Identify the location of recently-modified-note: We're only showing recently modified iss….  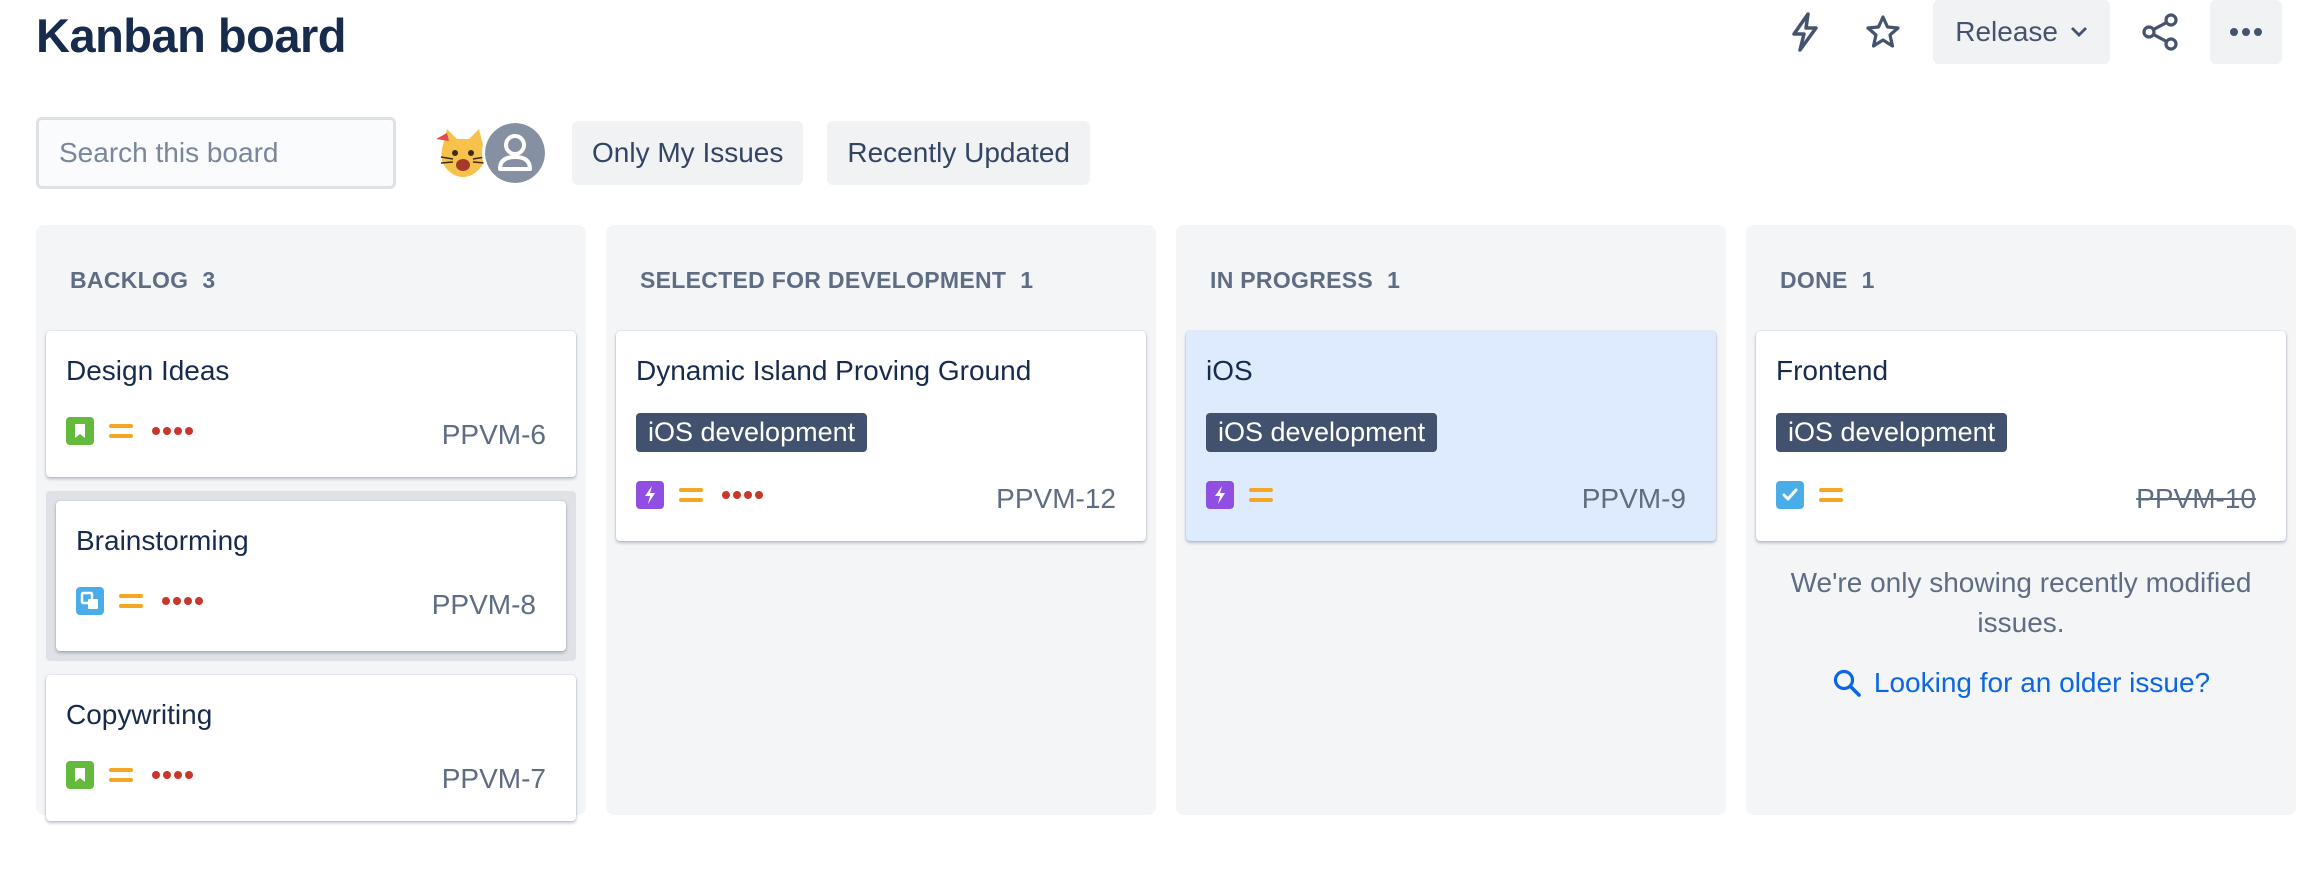
(2021, 602).